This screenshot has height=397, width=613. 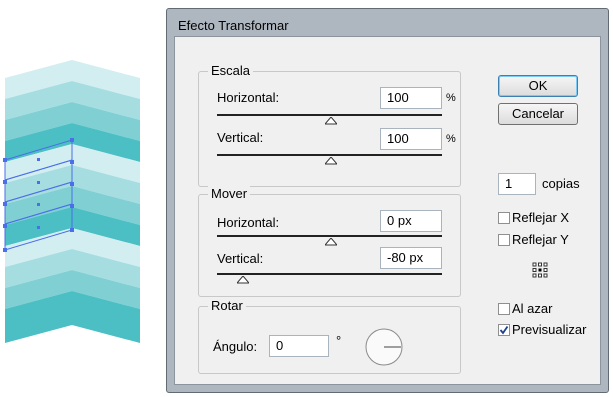 What do you see at coordinates (248, 97) in the screenshot?
I see `scale-horizontal-label: Horizontal:` at bounding box center [248, 97].